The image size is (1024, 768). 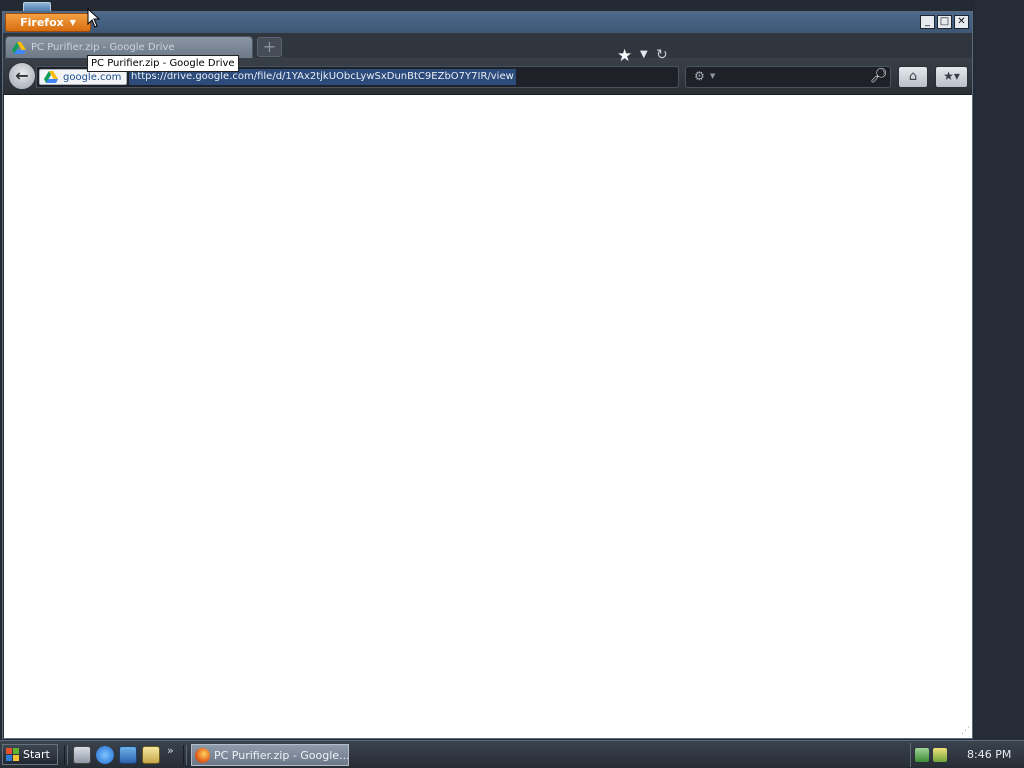 What do you see at coordinates (966, 755) in the screenshot?
I see `system-tray: 8:46 PM` at bounding box center [966, 755].